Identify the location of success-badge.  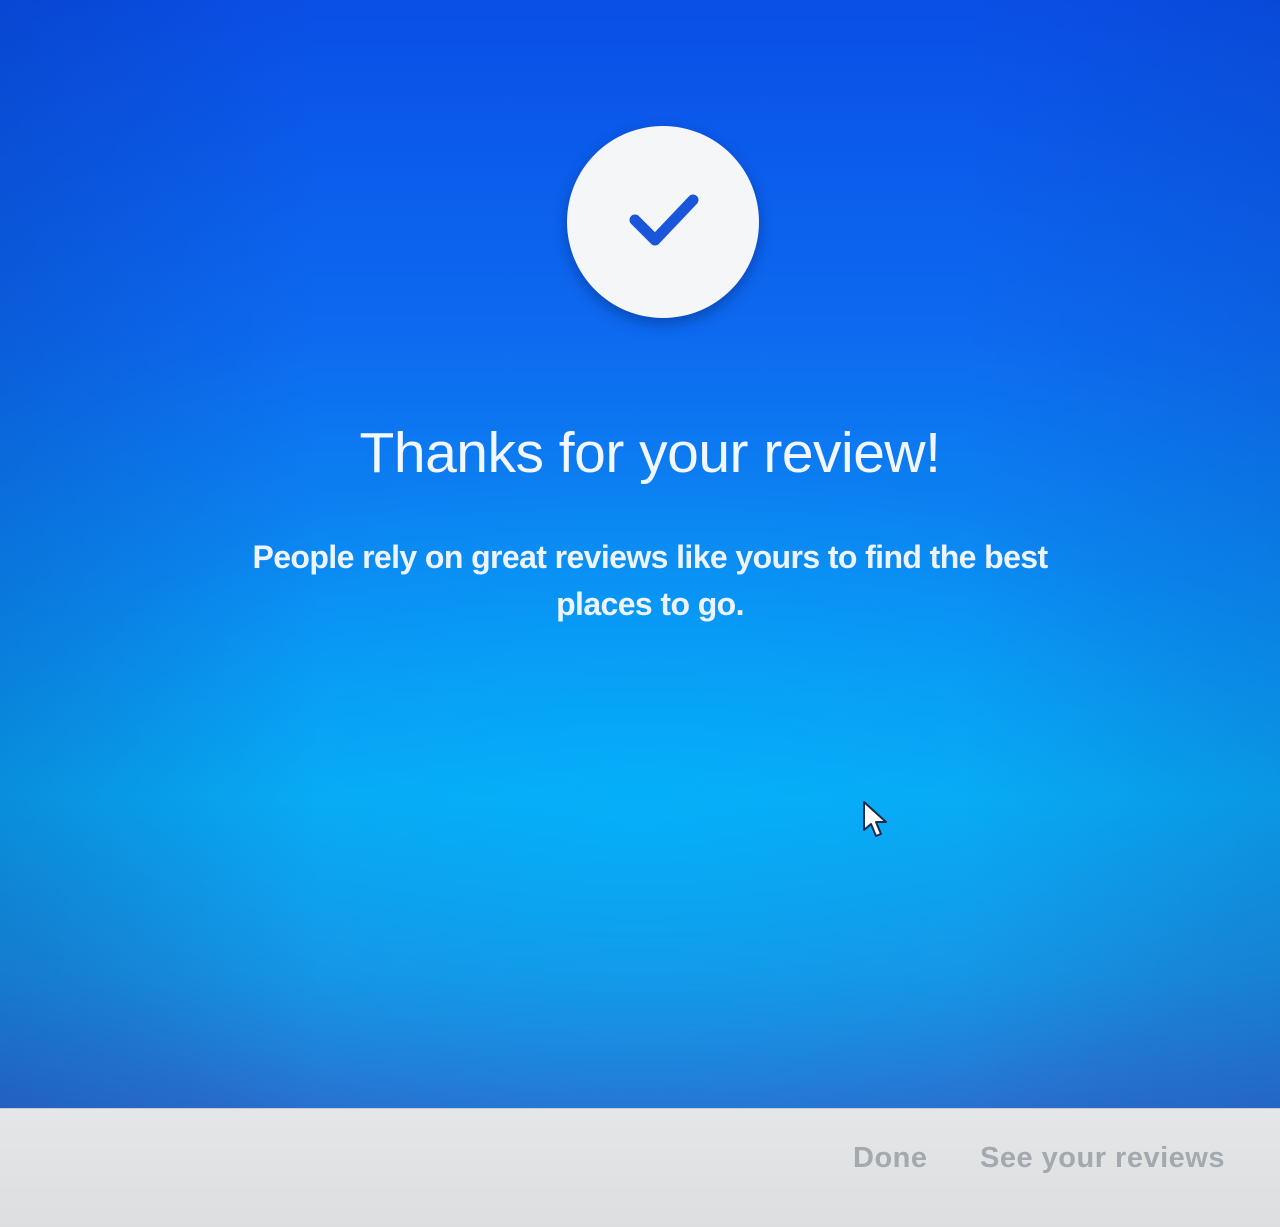
(663, 222).